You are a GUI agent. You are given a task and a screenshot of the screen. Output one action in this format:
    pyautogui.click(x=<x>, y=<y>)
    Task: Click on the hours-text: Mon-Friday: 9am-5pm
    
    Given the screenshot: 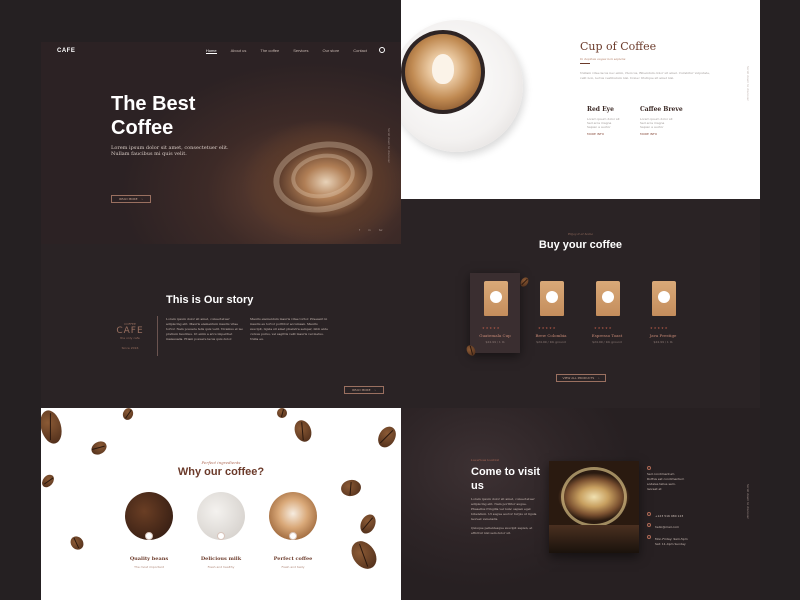 What is the action you would take?
    pyautogui.click(x=671, y=539)
    